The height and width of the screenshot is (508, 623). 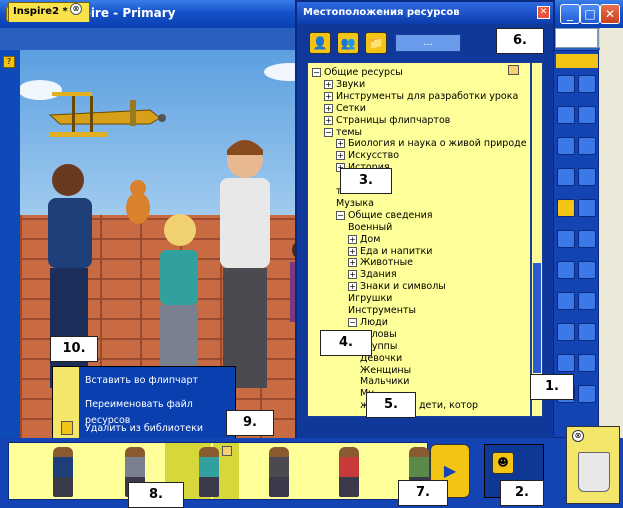 I want to click on marker-icon, so click(x=566, y=239).